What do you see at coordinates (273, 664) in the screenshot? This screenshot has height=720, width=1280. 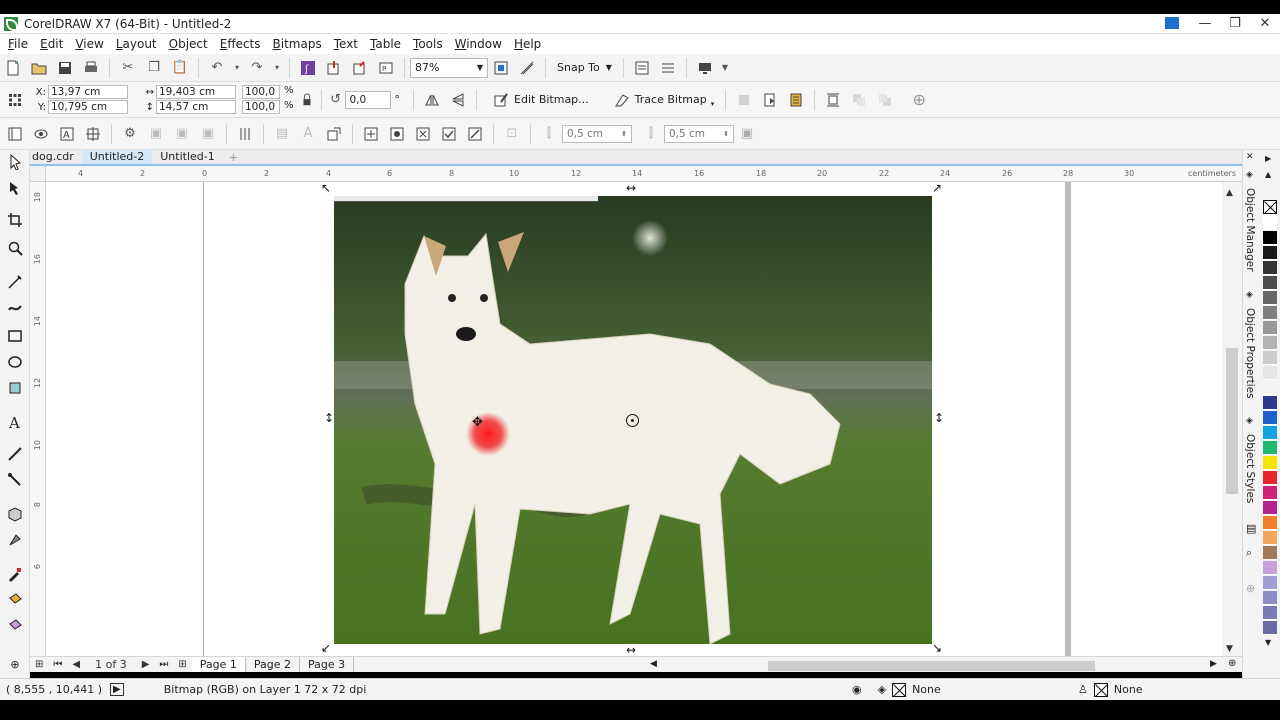 I see `page-tab-2: Page 2` at bounding box center [273, 664].